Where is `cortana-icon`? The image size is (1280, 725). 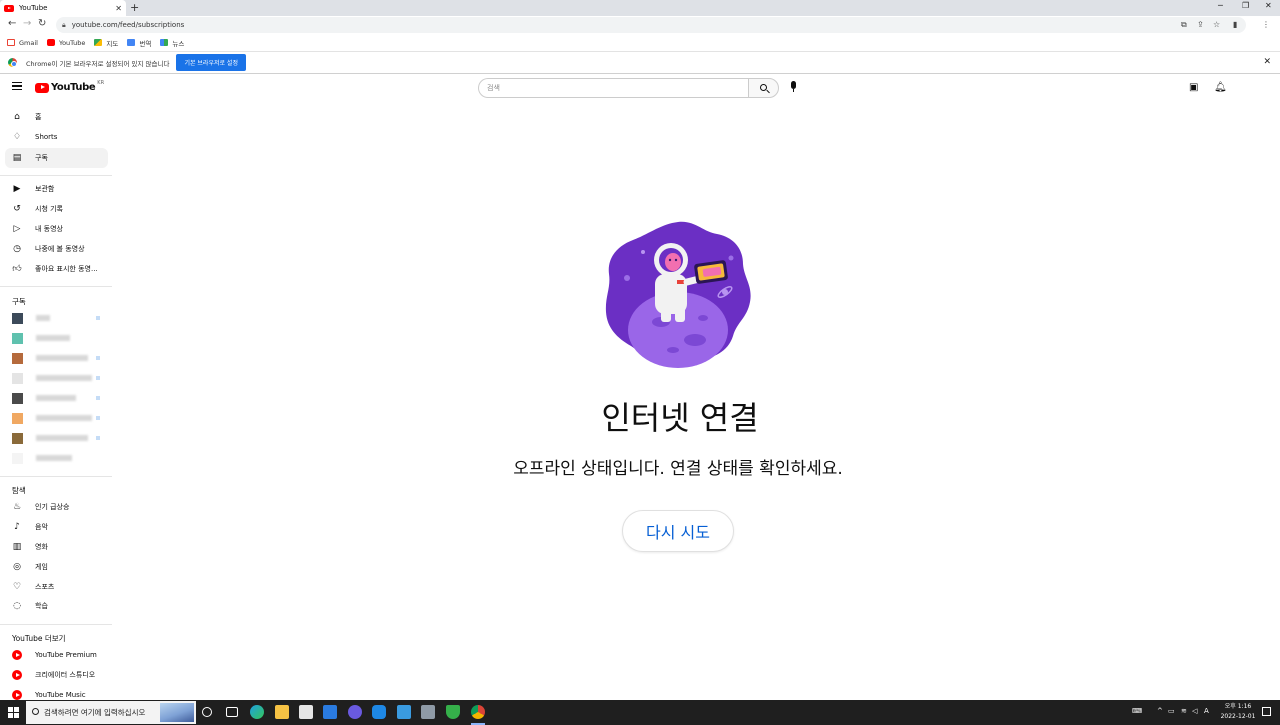
cortana-icon is located at coordinates (207, 712).